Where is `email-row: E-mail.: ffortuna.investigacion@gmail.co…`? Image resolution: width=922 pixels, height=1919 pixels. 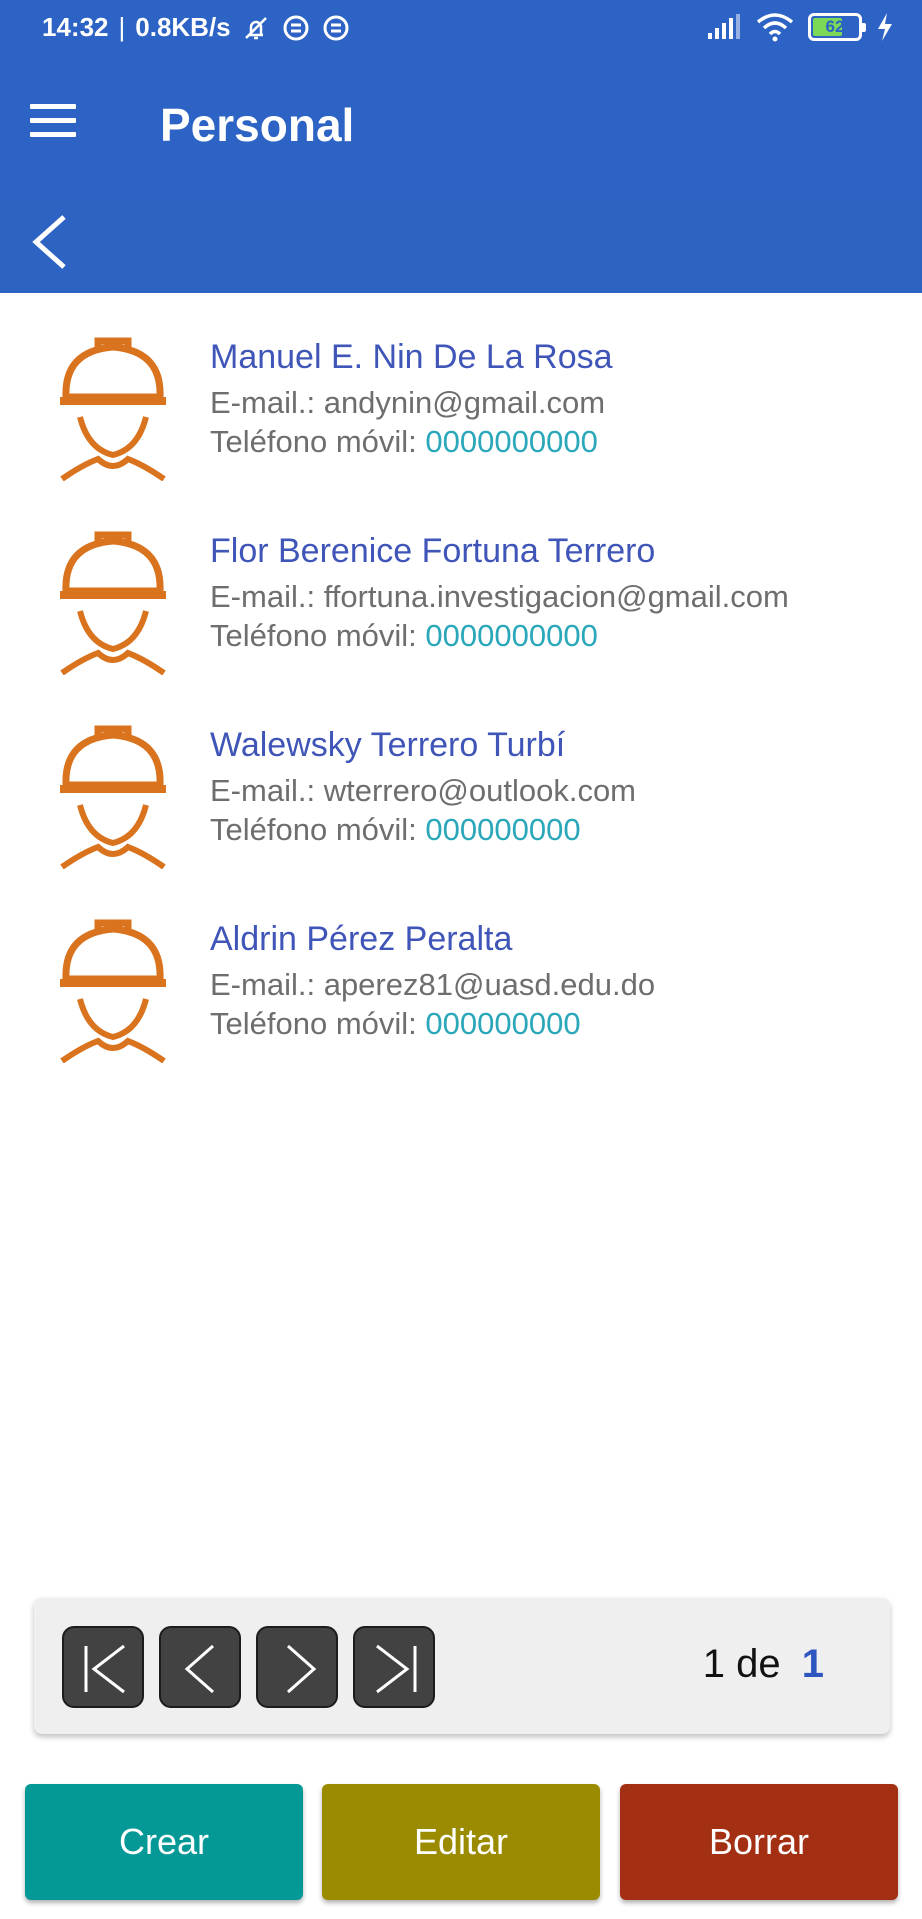
email-row: E-mail.: ffortuna.investigacion@gmail.co… is located at coordinates (499, 596).